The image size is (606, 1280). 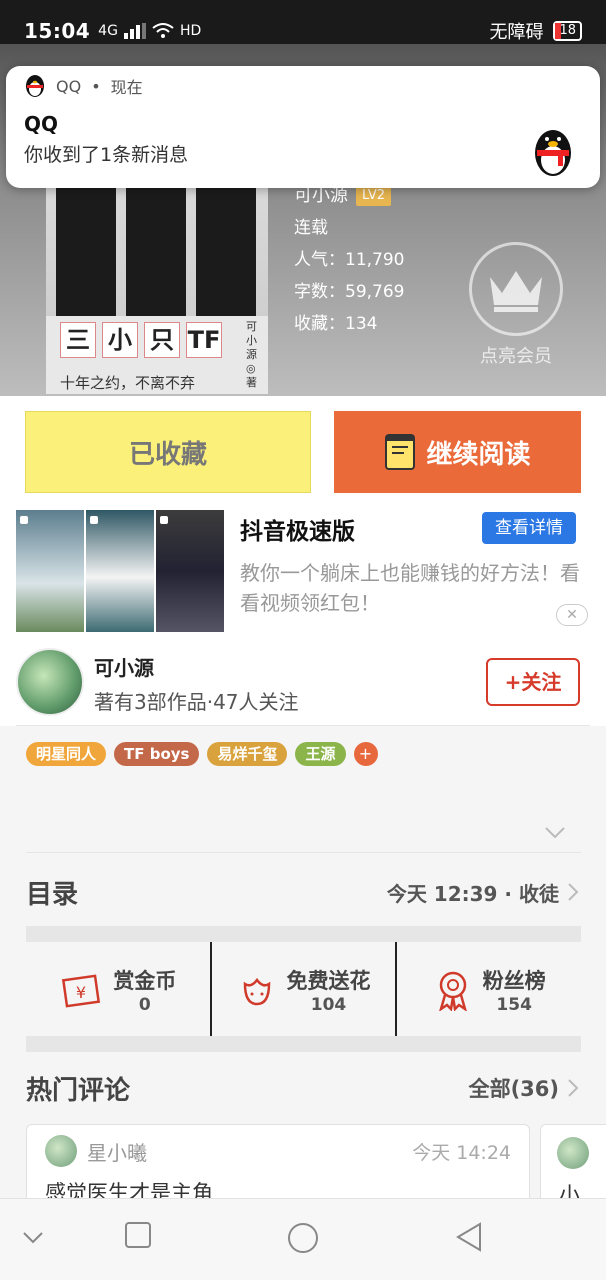 What do you see at coordinates (196, 702) in the screenshot?
I see `author-meta: 著有3部作品·47人关注` at bounding box center [196, 702].